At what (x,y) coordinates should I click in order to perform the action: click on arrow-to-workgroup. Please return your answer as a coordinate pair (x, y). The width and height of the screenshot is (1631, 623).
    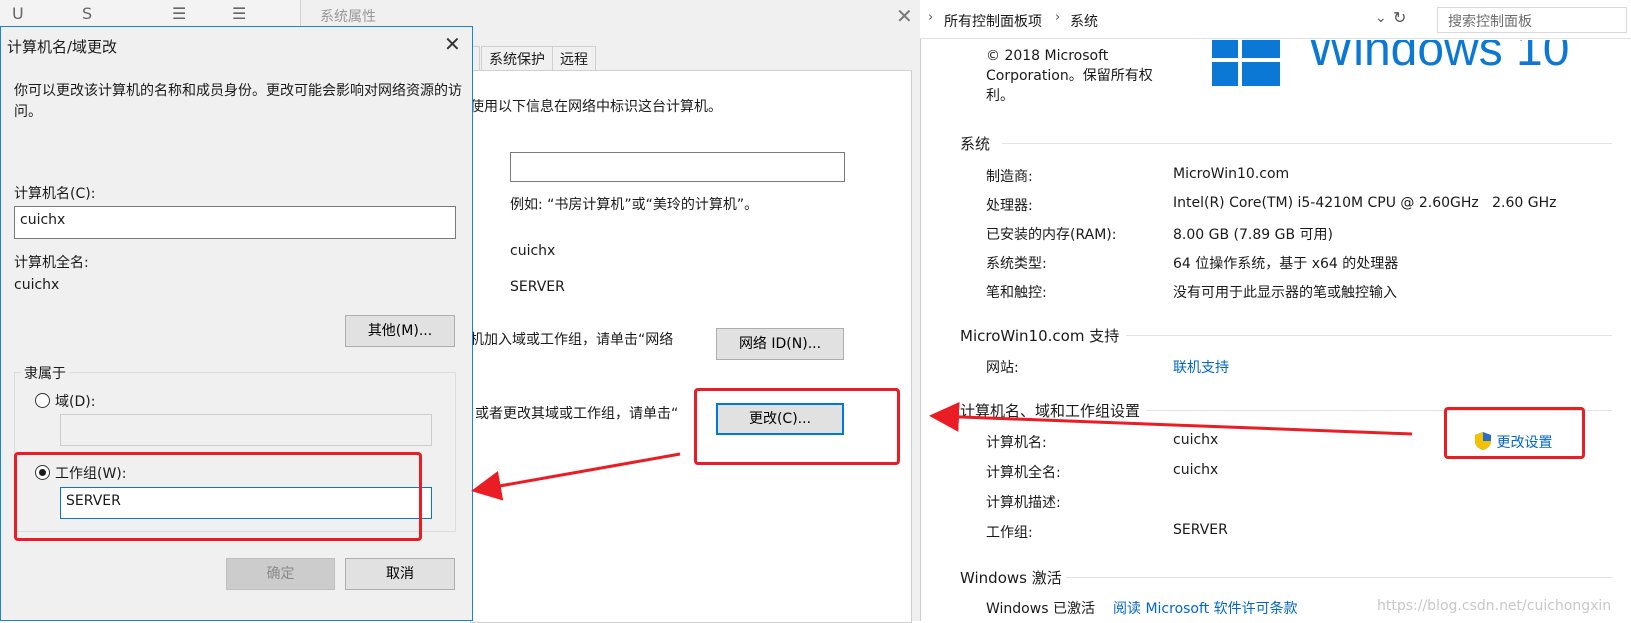
    Looking at the image, I should click on (576, 476).